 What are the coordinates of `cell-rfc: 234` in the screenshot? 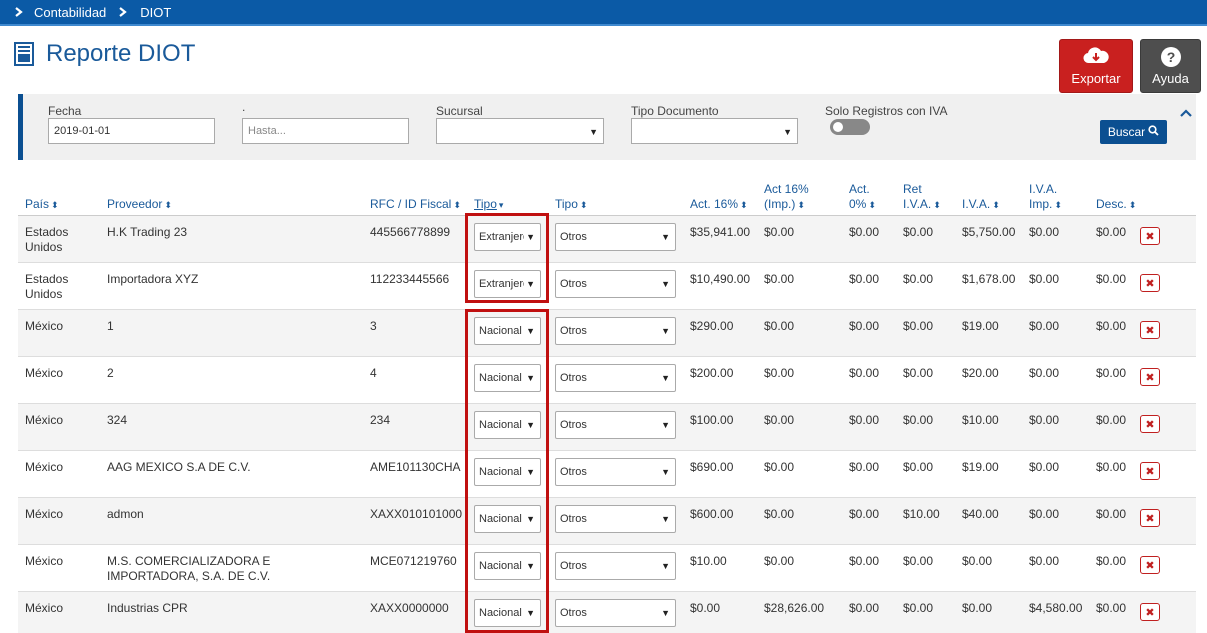 It's located at (380, 420).